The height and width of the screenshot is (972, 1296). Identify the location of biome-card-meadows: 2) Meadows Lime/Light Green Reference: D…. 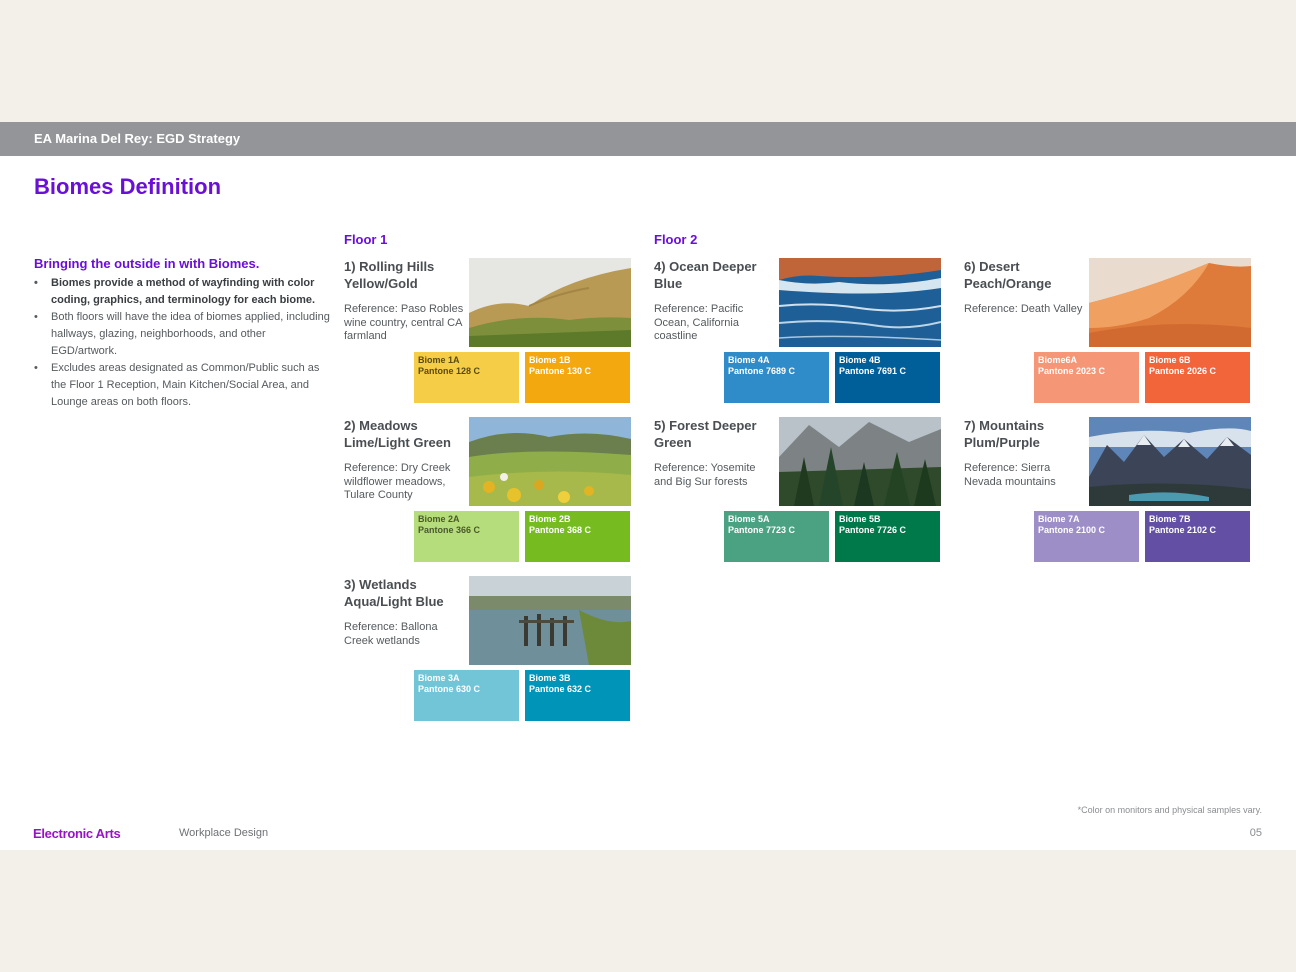
(489, 491).